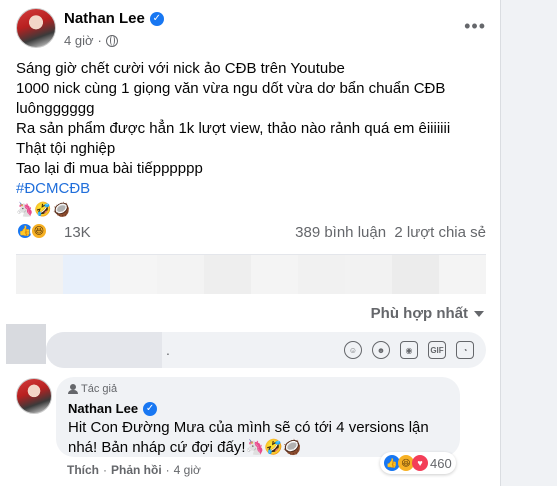  What do you see at coordinates (111, 40) in the screenshot?
I see `globe-icon` at bounding box center [111, 40].